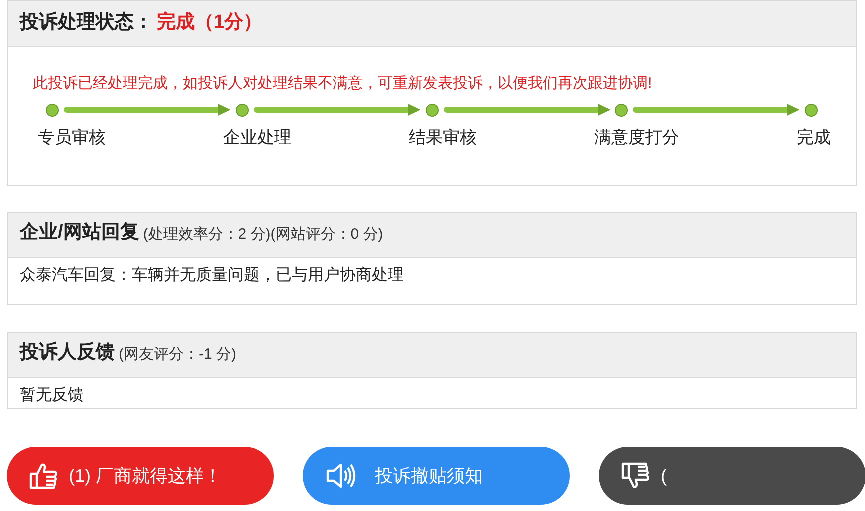  What do you see at coordinates (210, 23) in the screenshot?
I see `status-text: 完成（1分）` at bounding box center [210, 23].